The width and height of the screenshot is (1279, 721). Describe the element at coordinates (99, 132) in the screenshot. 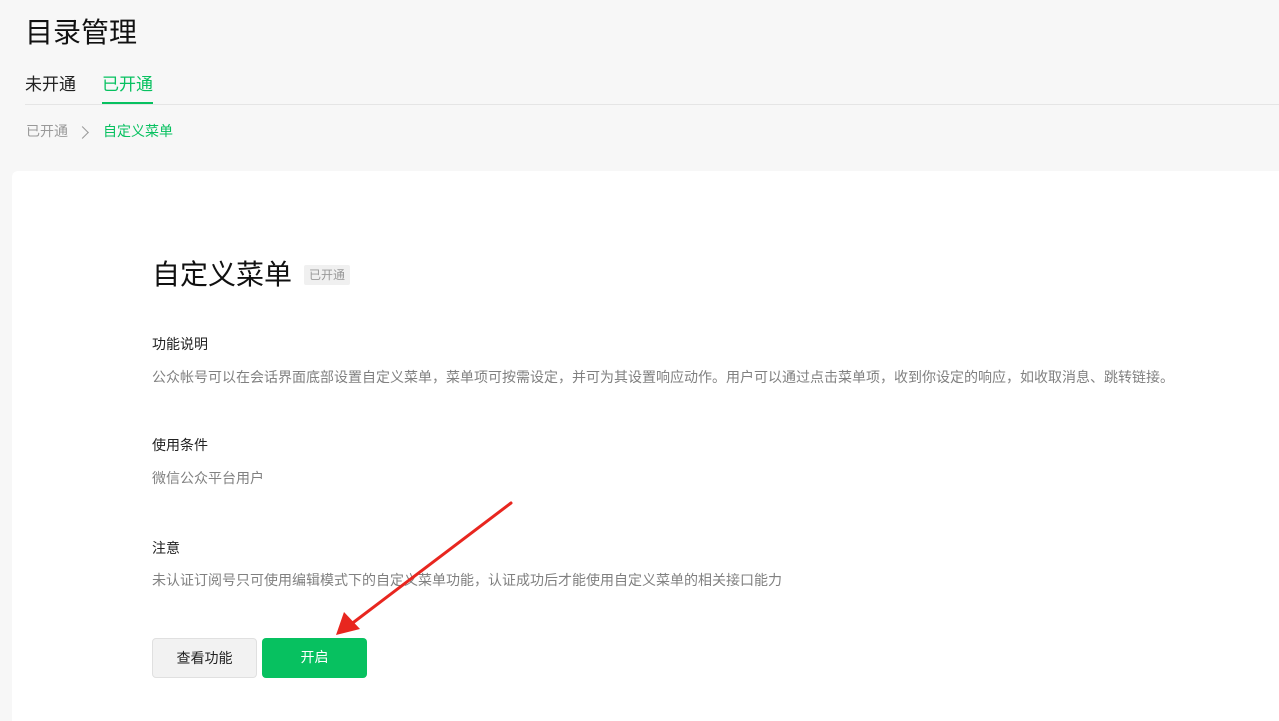

I see `breadcrumb: 已开通 自定义菜单` at that location.